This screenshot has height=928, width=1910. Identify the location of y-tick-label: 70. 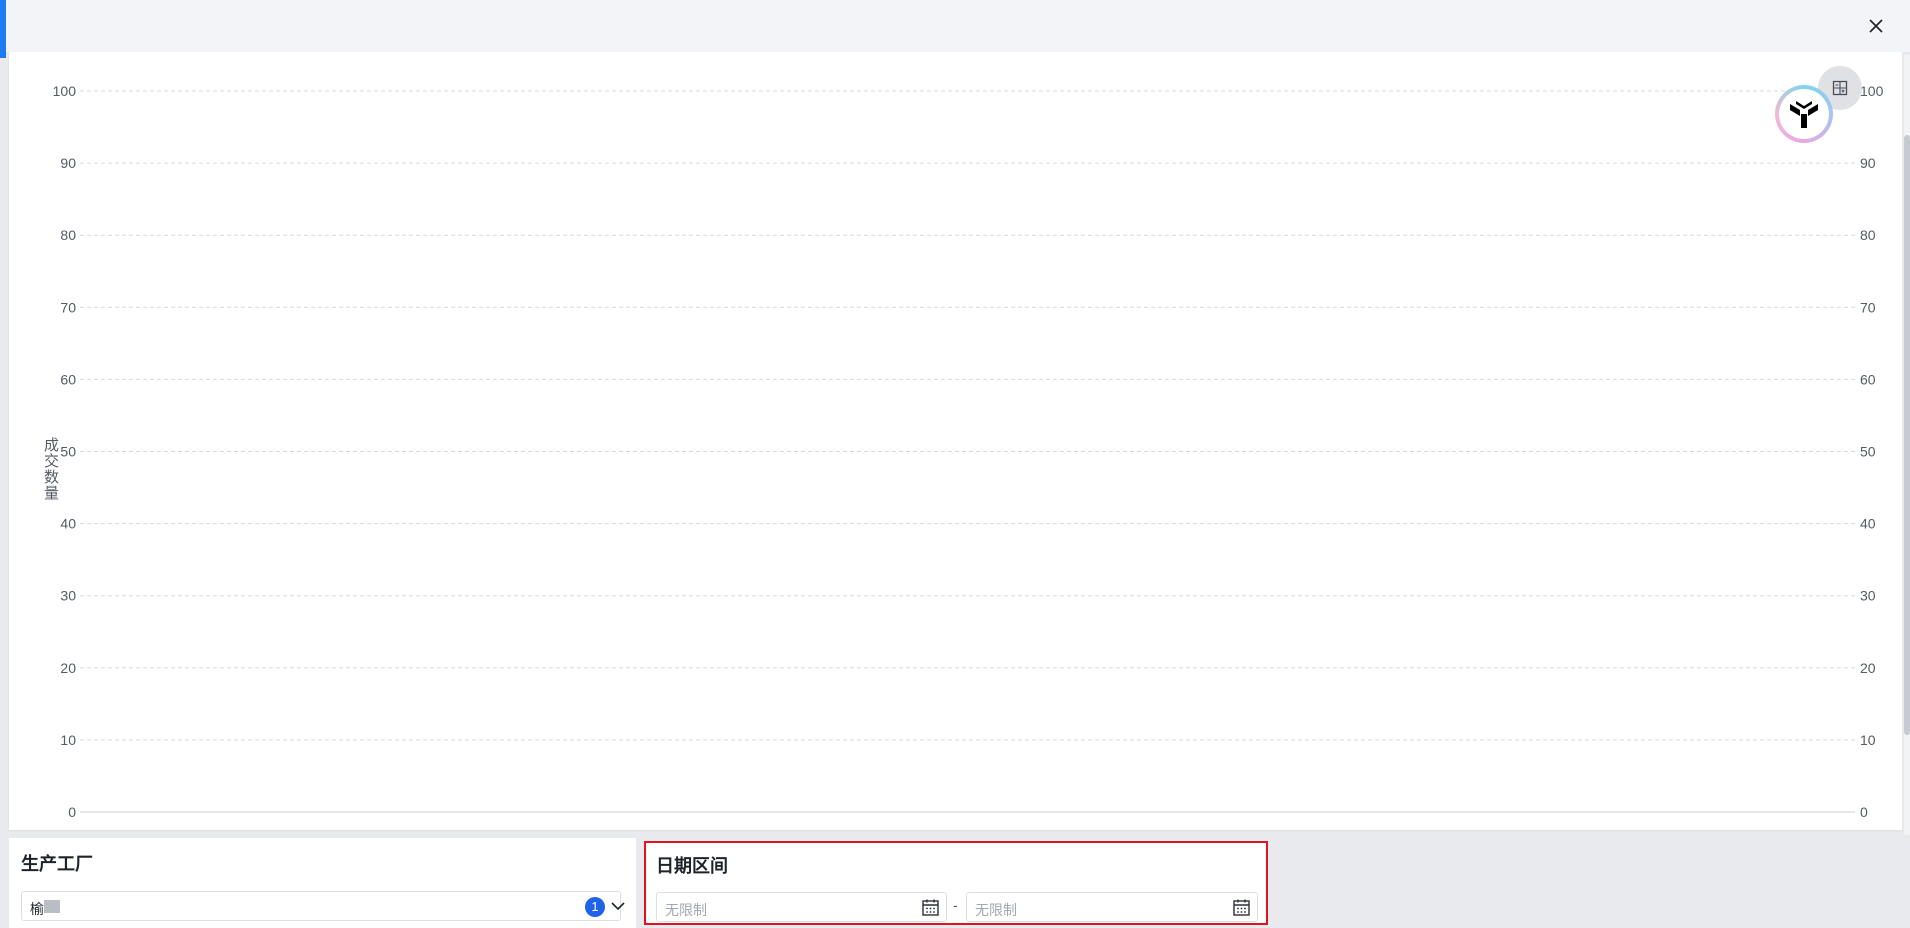
(68, 307).